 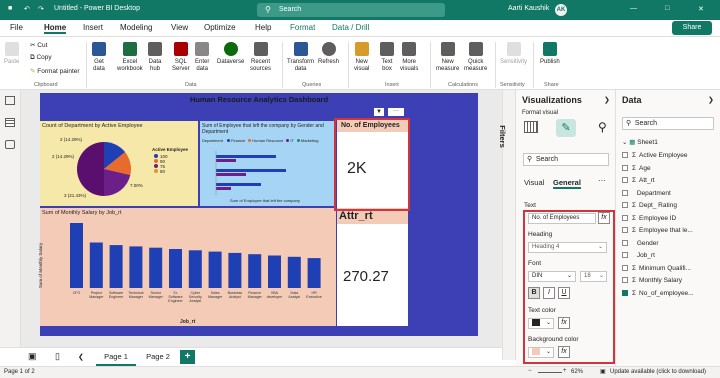 What do you see at coordinates (10, 8) in the screenshot?
I see `save-icon: ■` at bounding box center [10, 8].